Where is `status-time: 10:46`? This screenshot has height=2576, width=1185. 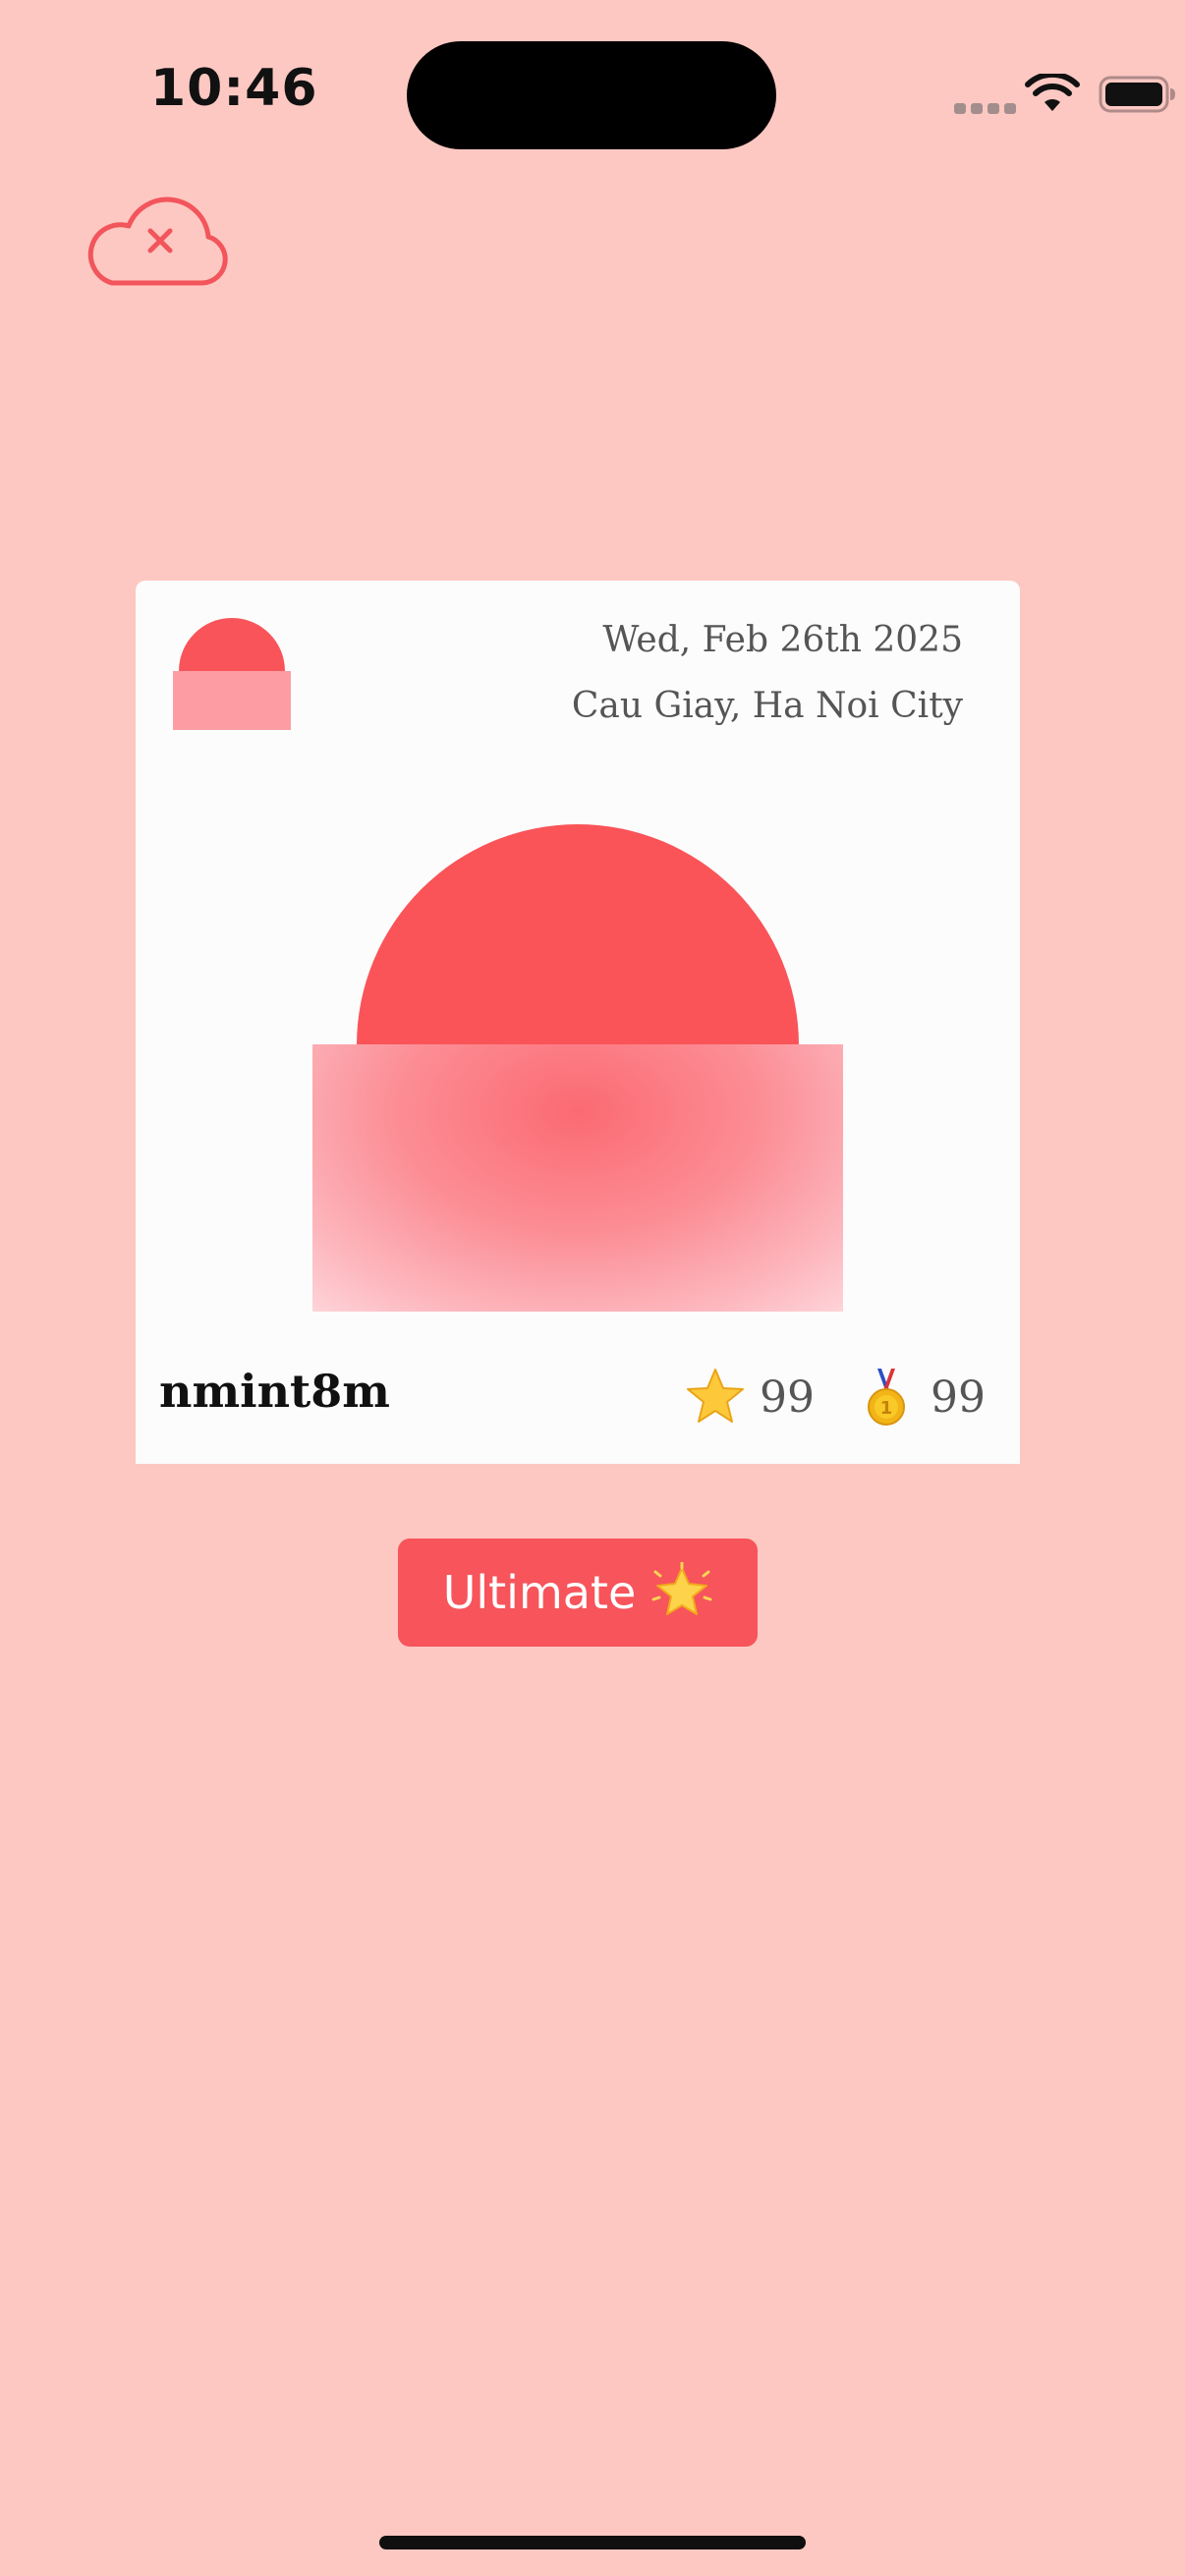 status-time: 10:46 is located at coordinates (234, 88).